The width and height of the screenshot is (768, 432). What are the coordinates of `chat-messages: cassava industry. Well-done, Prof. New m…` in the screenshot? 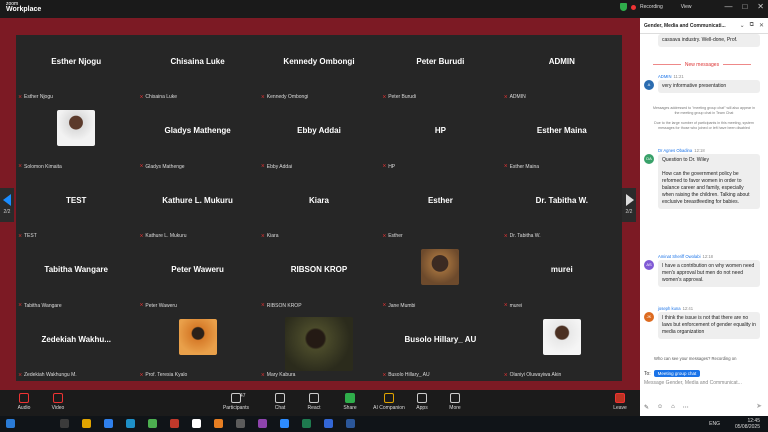 It's located at (704, 199).